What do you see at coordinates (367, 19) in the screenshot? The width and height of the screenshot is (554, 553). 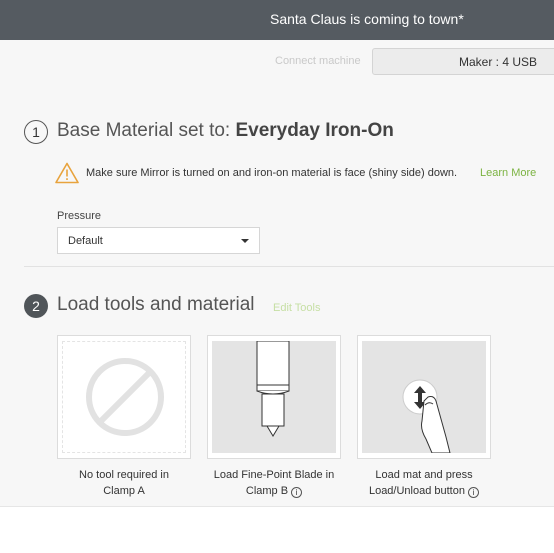 I see `project-title: Santa Claus is coming to town*` at bounding box center [367, 19].